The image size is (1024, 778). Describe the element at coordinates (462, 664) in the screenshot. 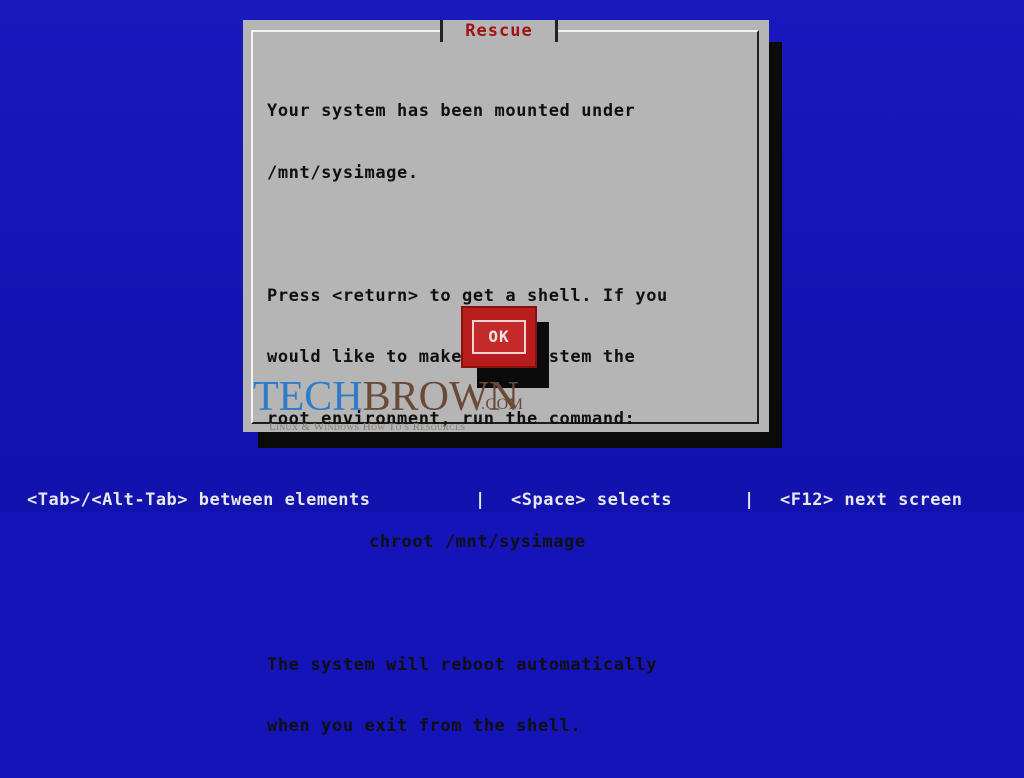

I see `message-line: The system will reboot automatically` at that location.